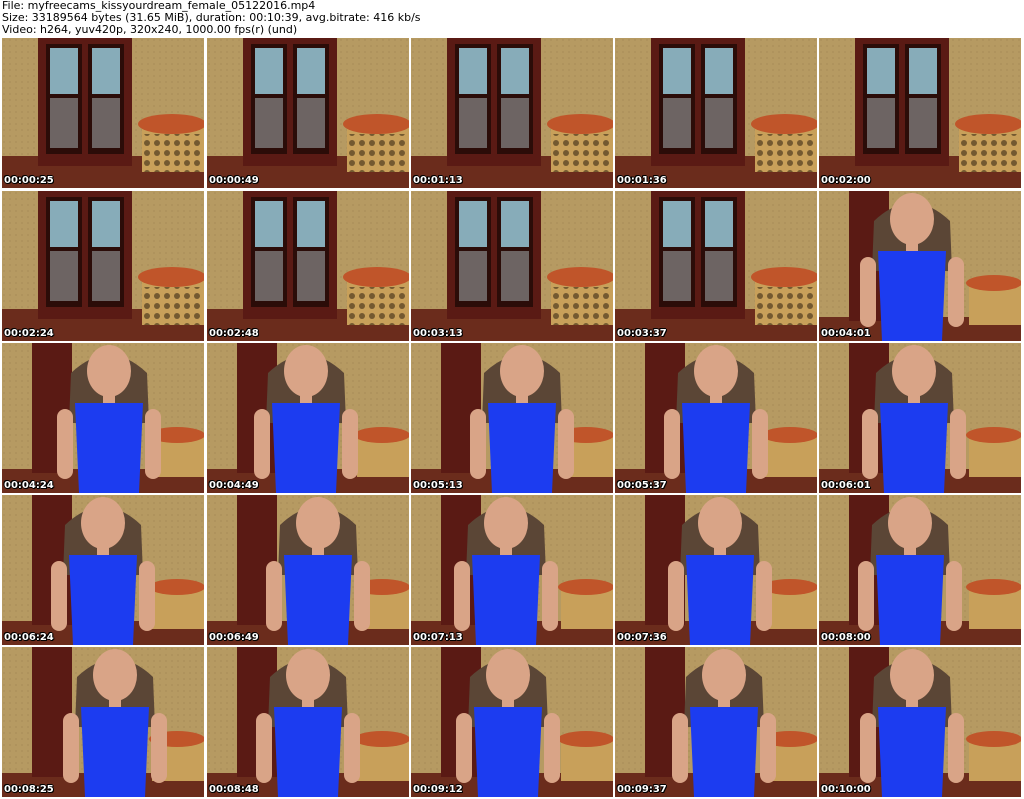  Describe the element at coordinates (29, 333) in the screenshot. I see `thumbnail-timestamp: 00:02:24` at that location.